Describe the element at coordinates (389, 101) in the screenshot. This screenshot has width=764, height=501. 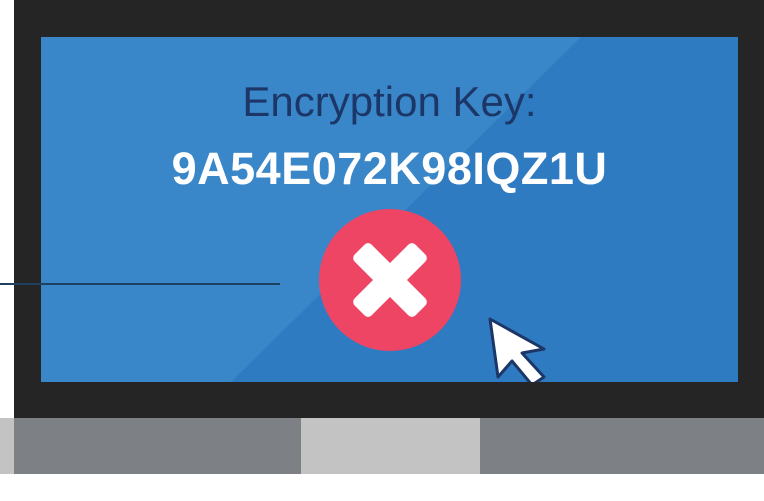
I see `encryption-key-label: Encryption Key:` at that location.